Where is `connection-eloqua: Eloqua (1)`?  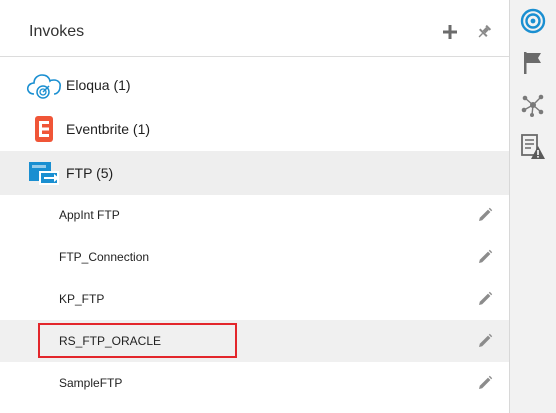 connection-eloqua: Eloqua (1) is located at coordinates (254, 85).